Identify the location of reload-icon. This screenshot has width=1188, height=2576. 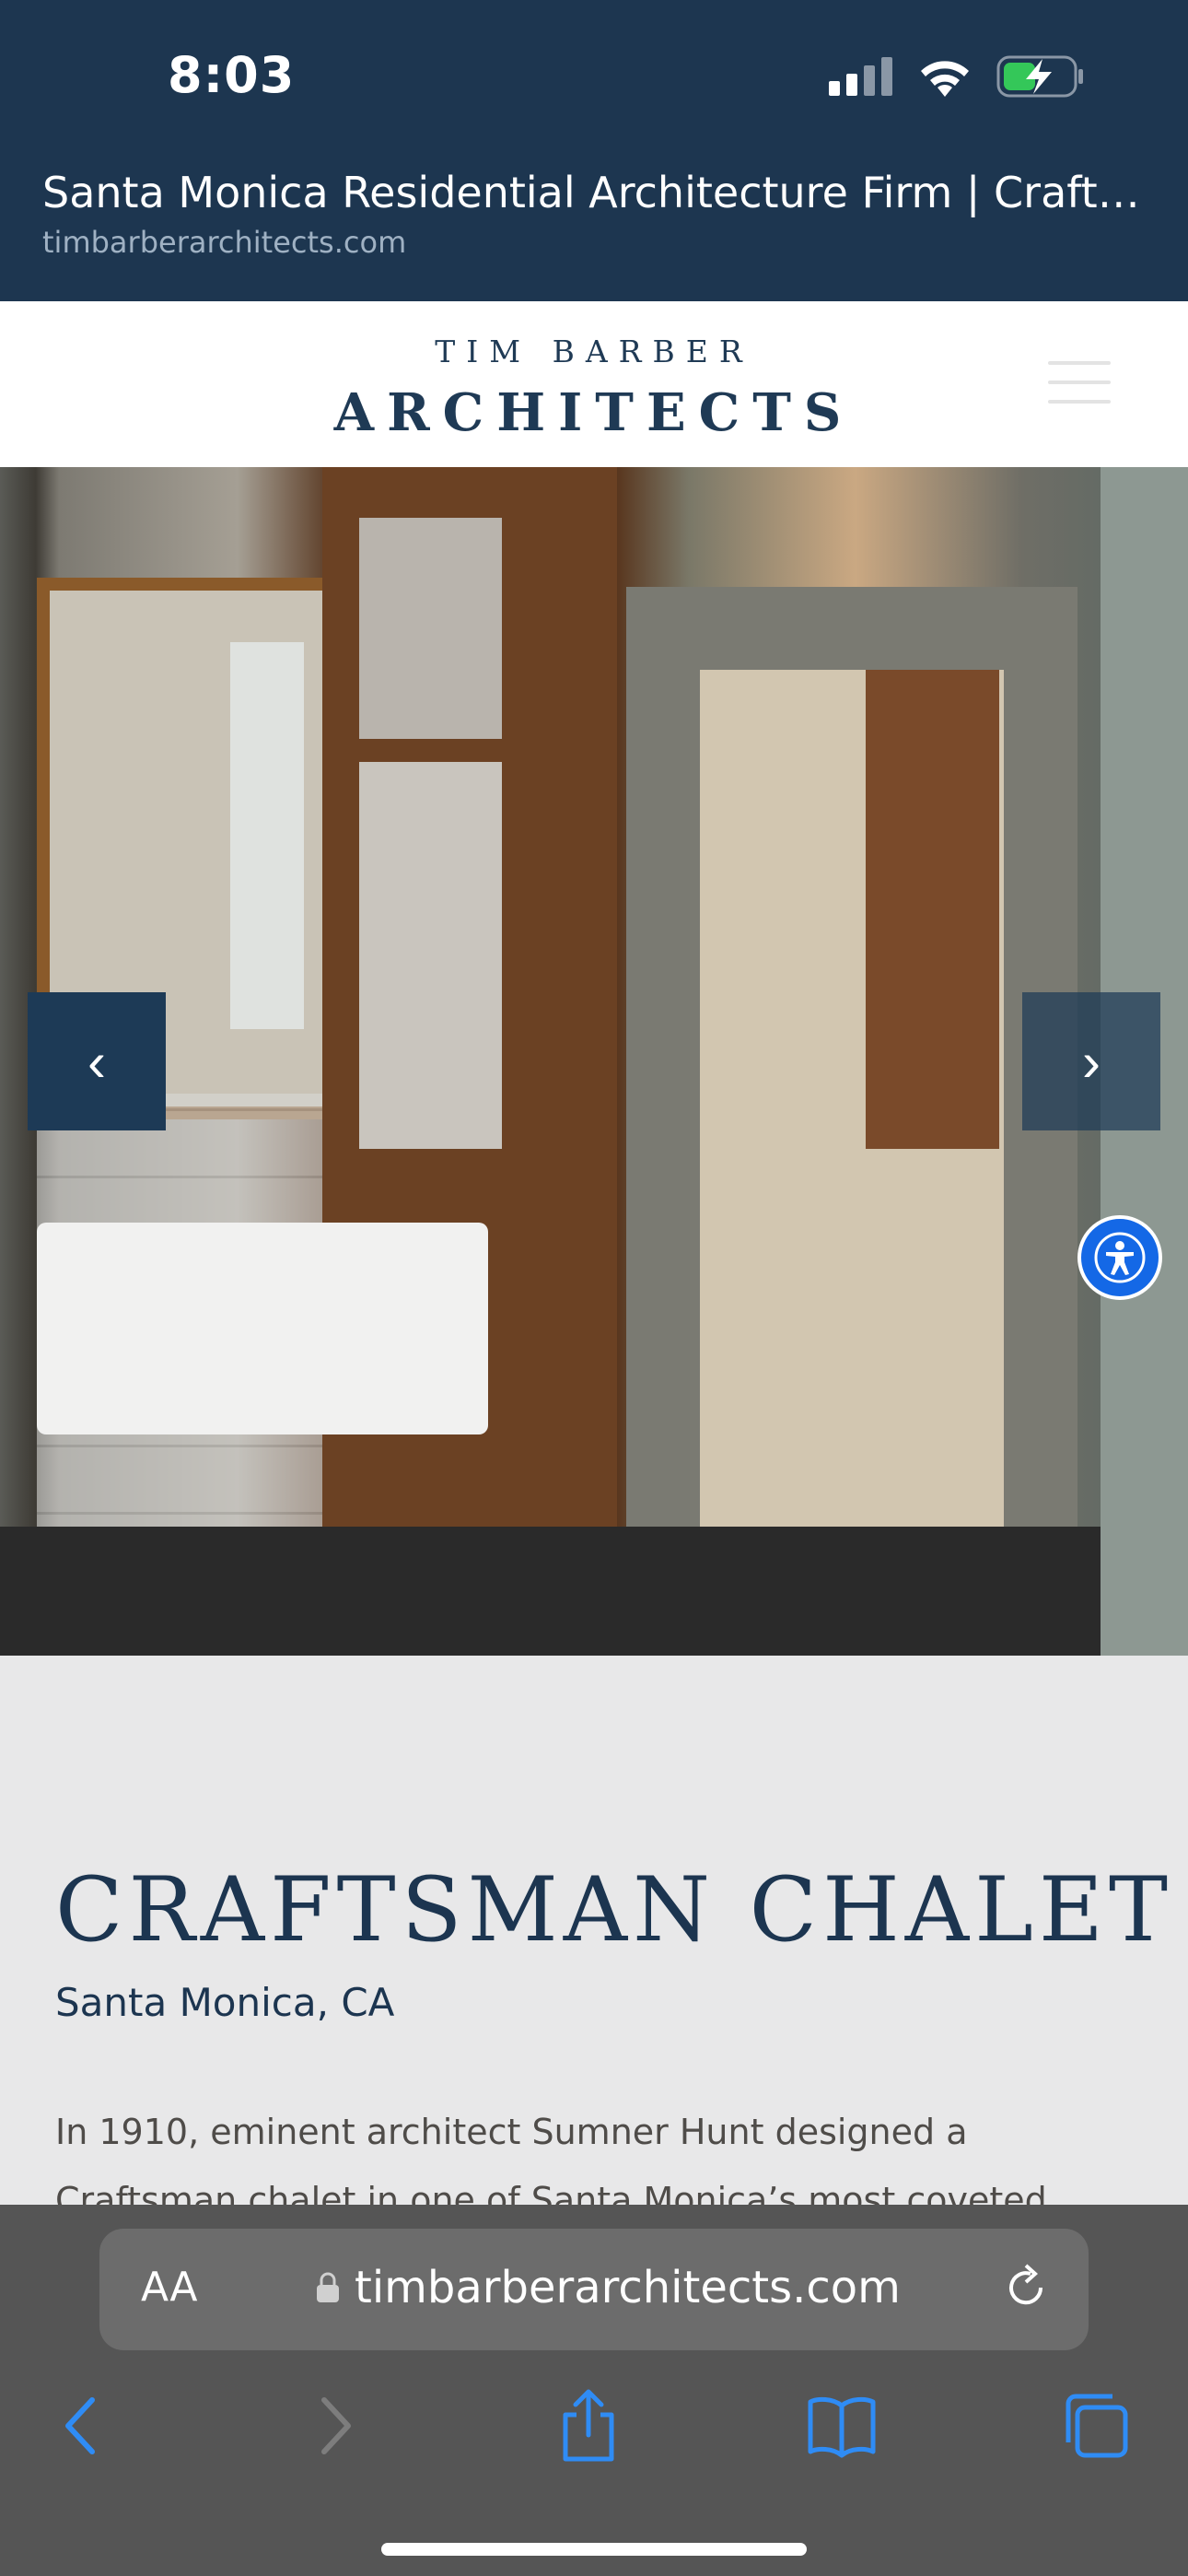
(1026, 2284).